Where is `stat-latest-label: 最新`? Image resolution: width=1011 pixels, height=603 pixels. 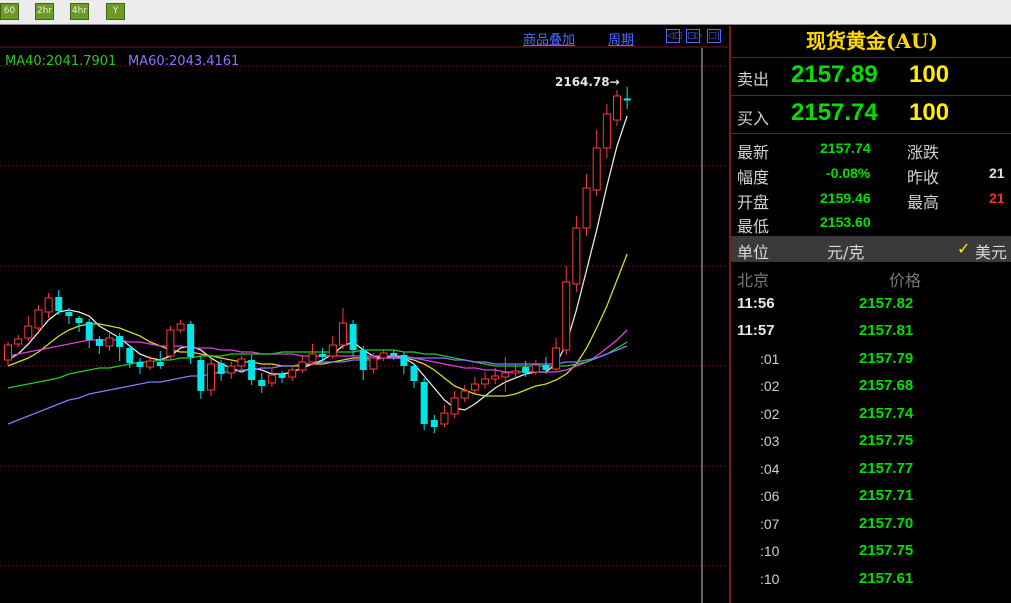
stat-latest-label: 最新 is located at coordinates (753, 152).